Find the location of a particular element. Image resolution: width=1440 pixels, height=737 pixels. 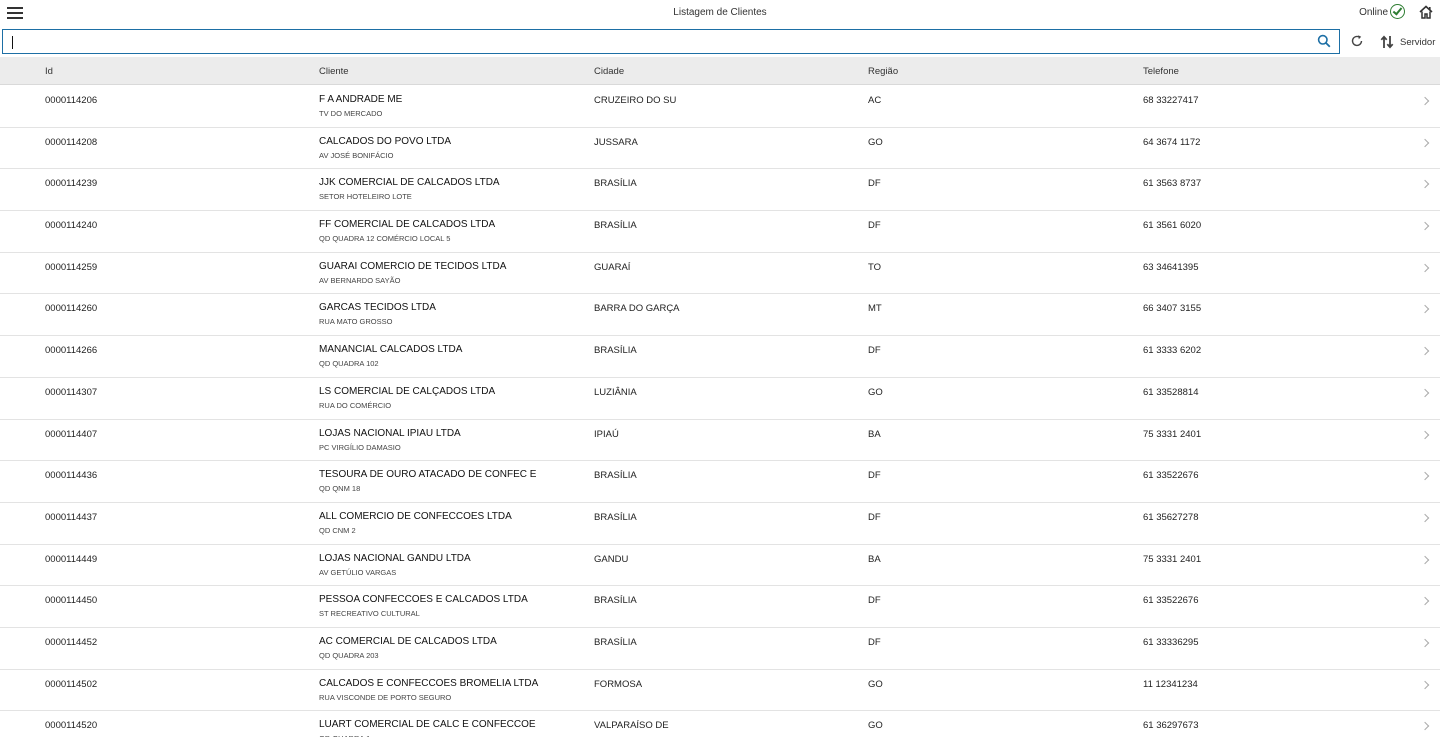

client-id: 0000114307 is located at coordinates (71, 392).